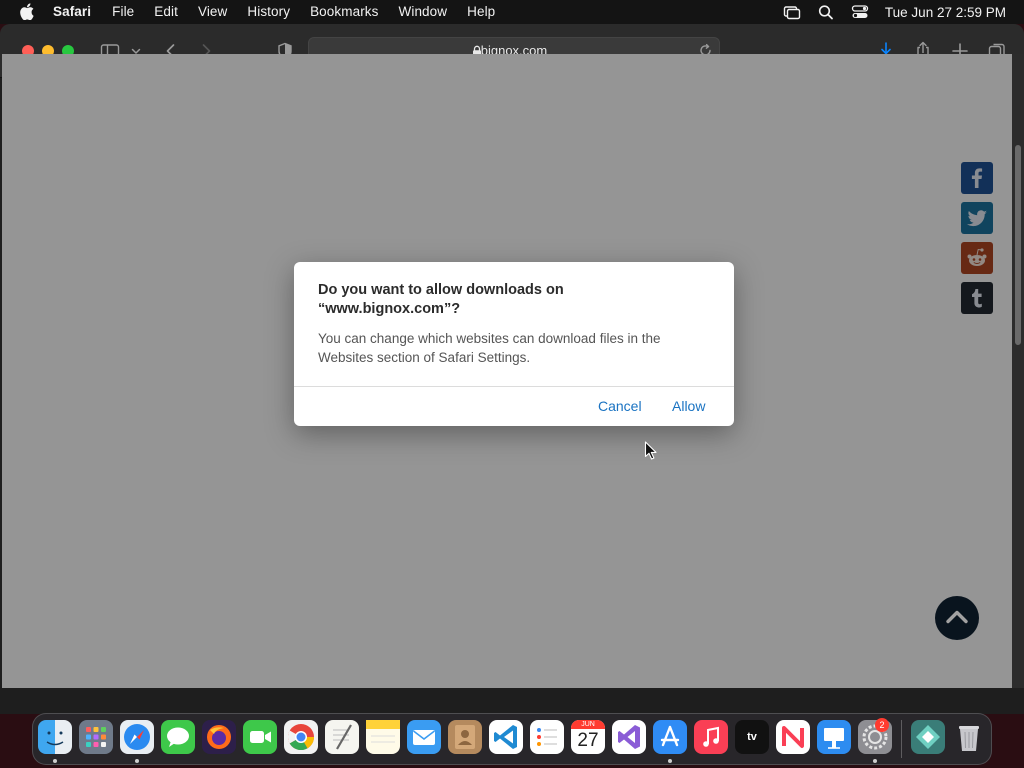 The image size is (1024, 768). Describe the element at coordinates (588, 724) in the screenshot. I see `calendar-month: JUN` at that location.